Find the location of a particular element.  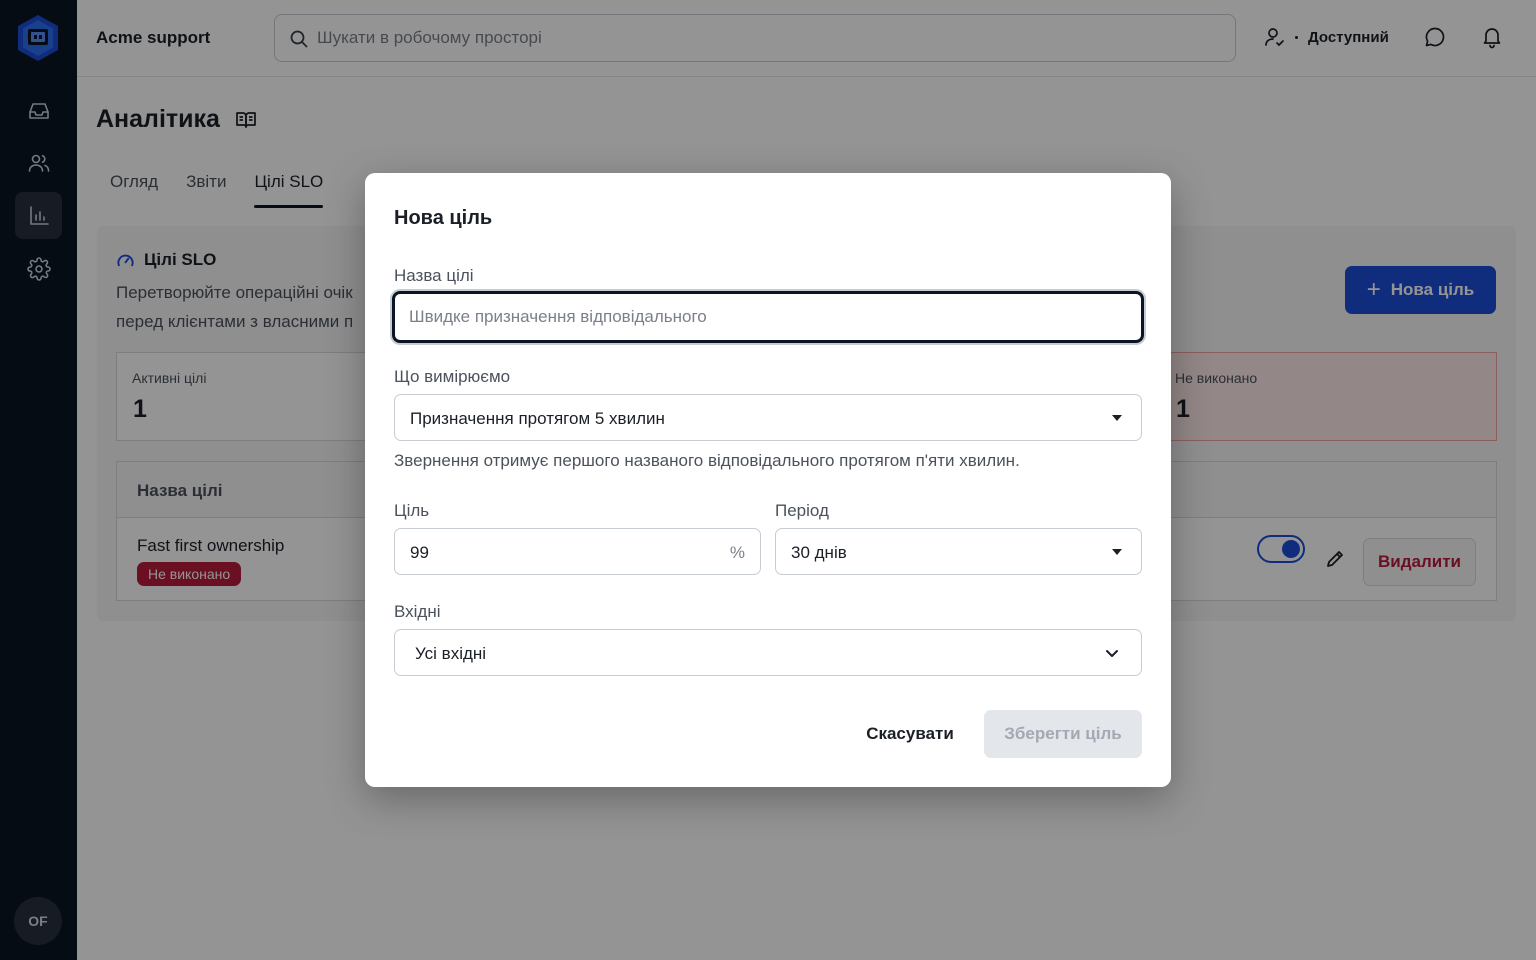

target-value: 99 is located at coordinates (419, 553).